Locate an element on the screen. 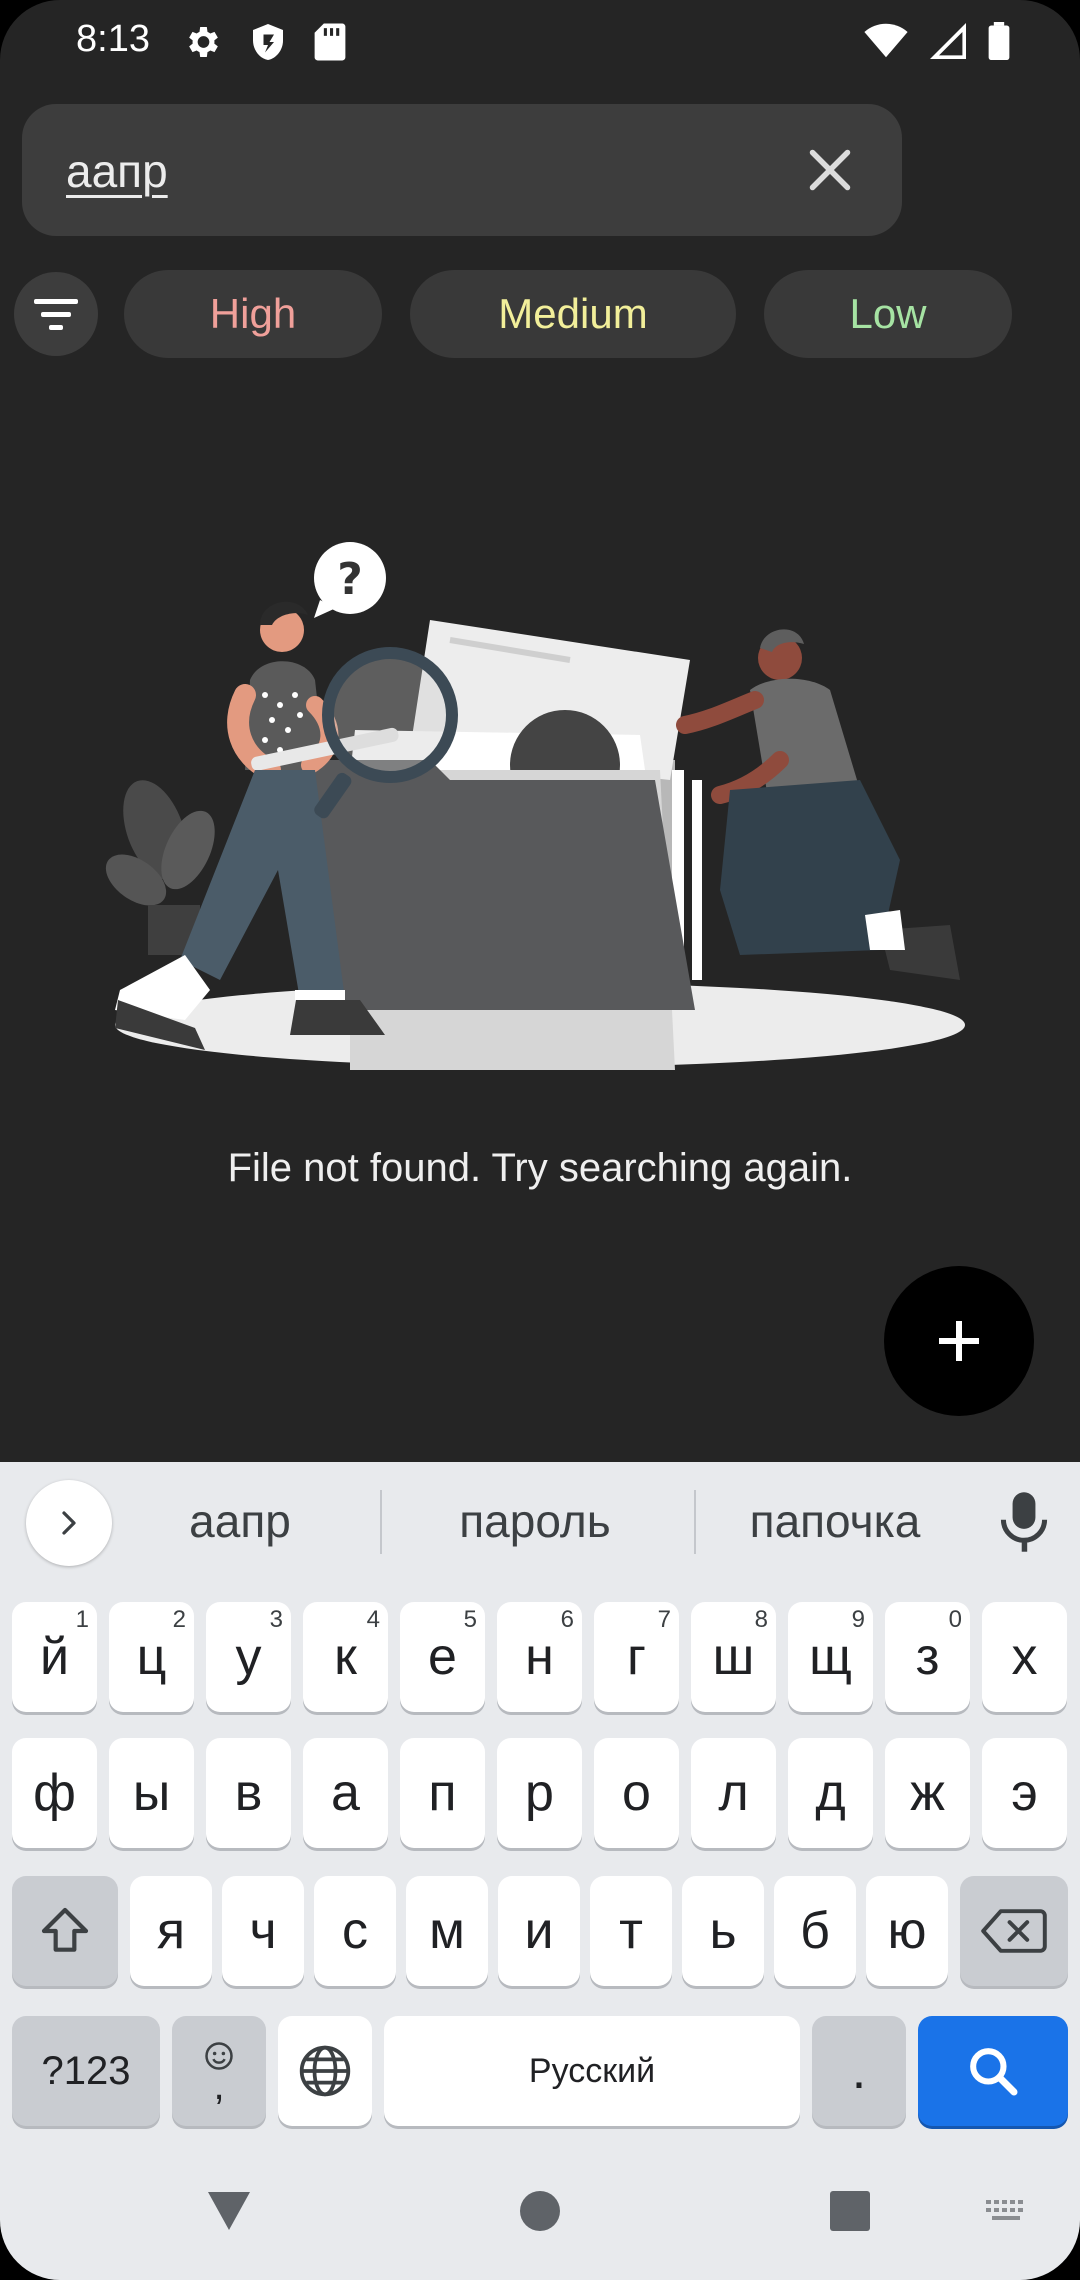 This screenshot has width=1080, height=2280. key-label: к is located at coordinates (345, 1657).